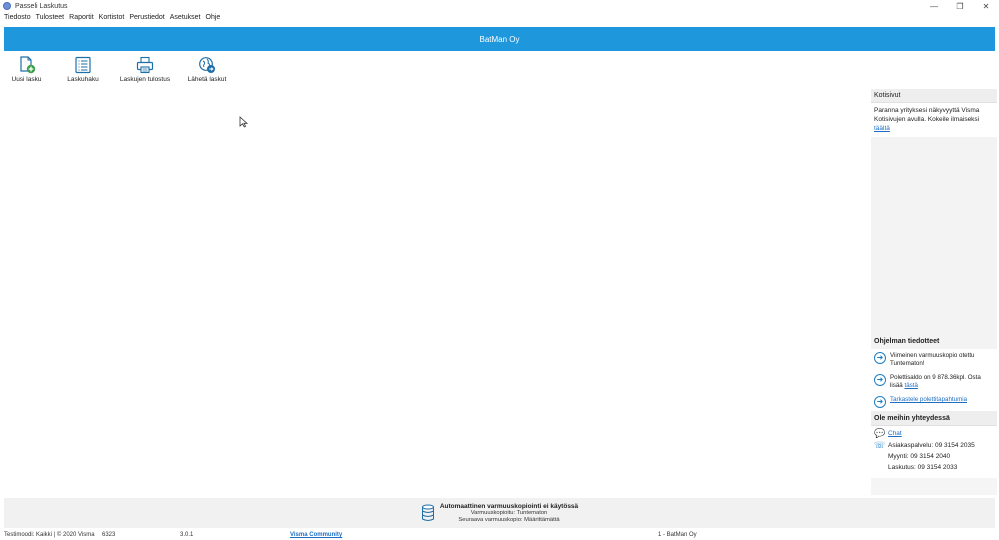 The width and height of the screenshot is (999, 540). Describe the element at coordinates (185, 17) in the screenshot. I see `menu-asetukset: Asetukset` at that location.